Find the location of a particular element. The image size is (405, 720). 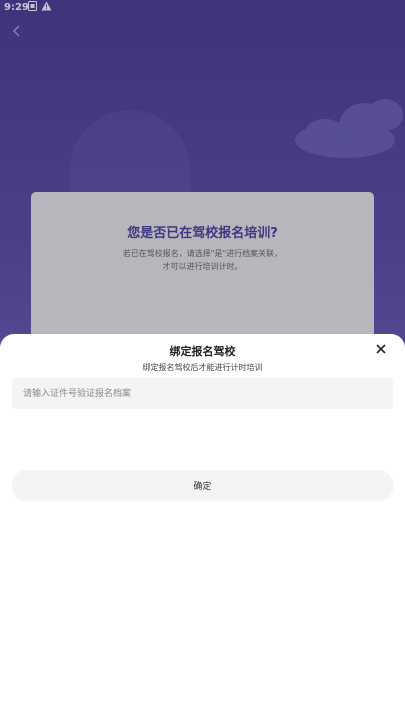

card-question: 您是否已在驾校报名培训? is located at coordinates (202, 233).